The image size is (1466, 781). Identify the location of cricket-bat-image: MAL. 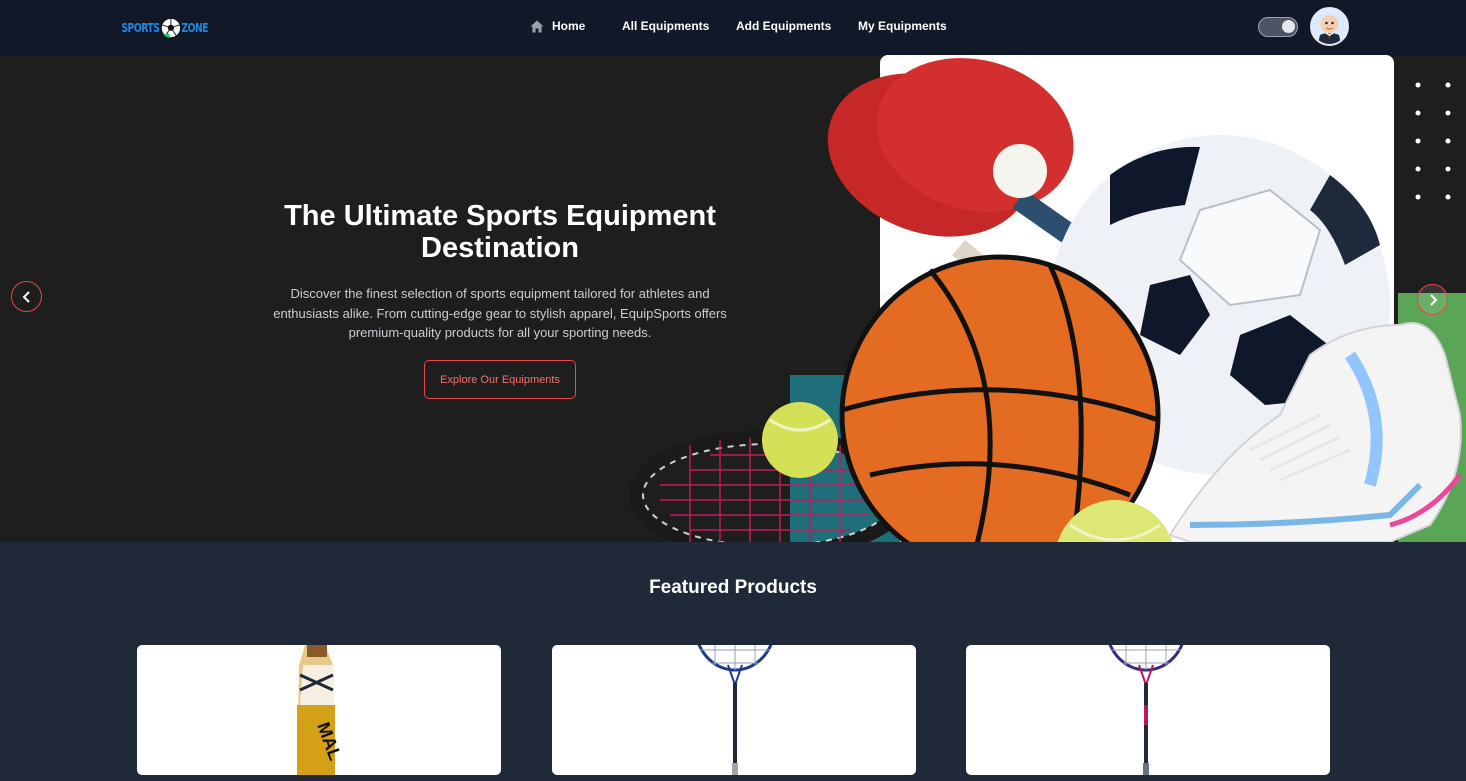
(321, 710).